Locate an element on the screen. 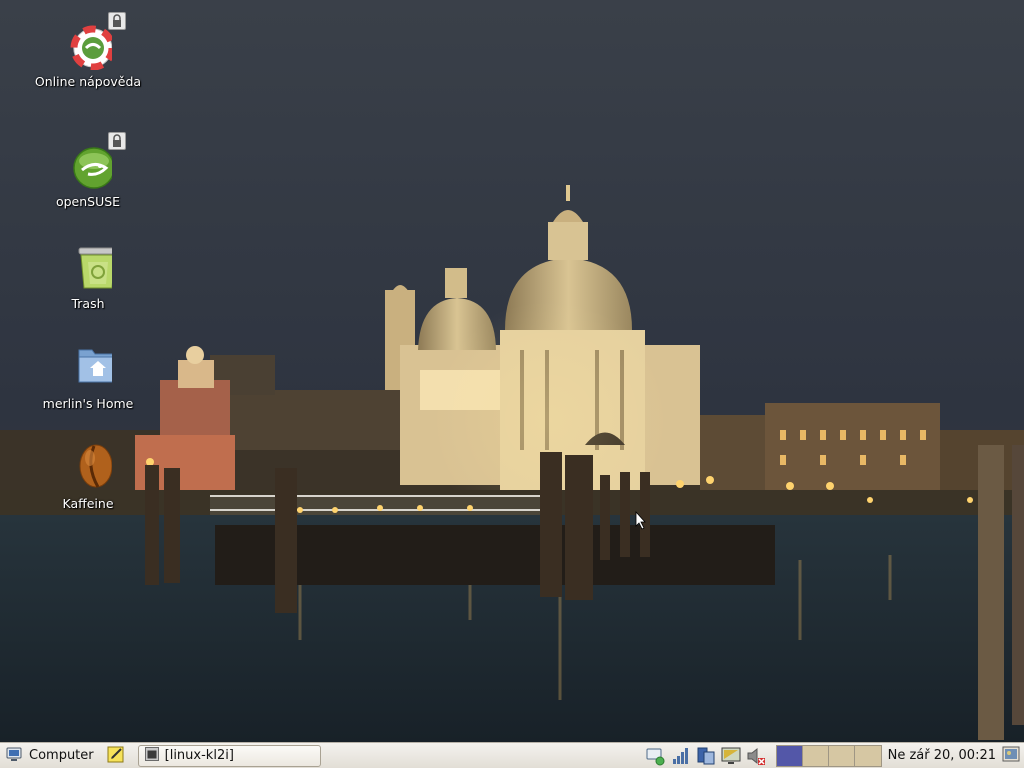 This screenshot has height=768, width=1024. clock: Ne zář 20, 00:21 is located at coordinates (942, 755).